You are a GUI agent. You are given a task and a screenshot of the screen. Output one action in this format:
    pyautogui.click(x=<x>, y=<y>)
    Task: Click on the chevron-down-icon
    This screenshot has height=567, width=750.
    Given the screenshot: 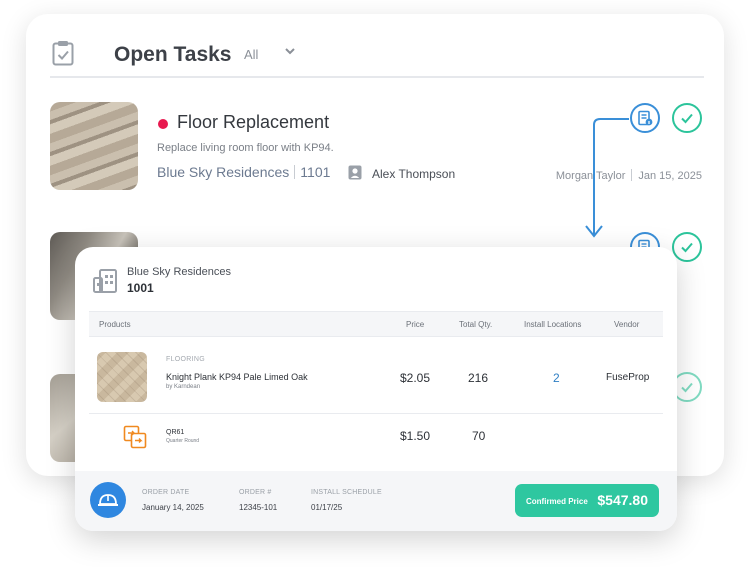 What is the action you would take?
    pyautogui.click(x=290, y=52)
    